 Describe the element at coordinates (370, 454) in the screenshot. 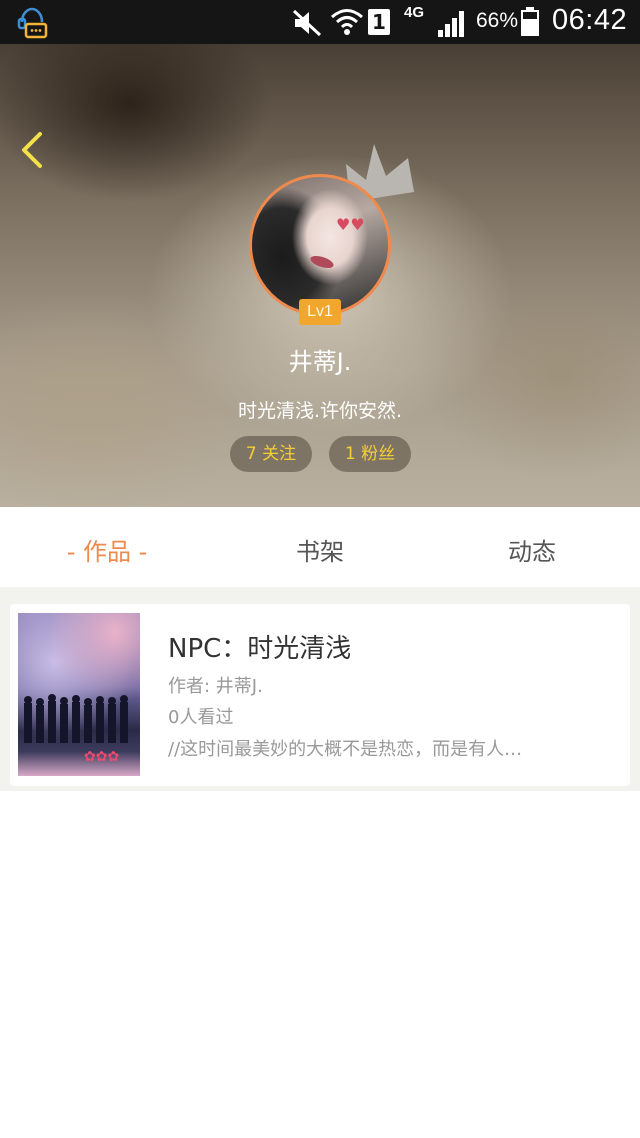

I see `followers-count-button: 1 粉丝` at that location.